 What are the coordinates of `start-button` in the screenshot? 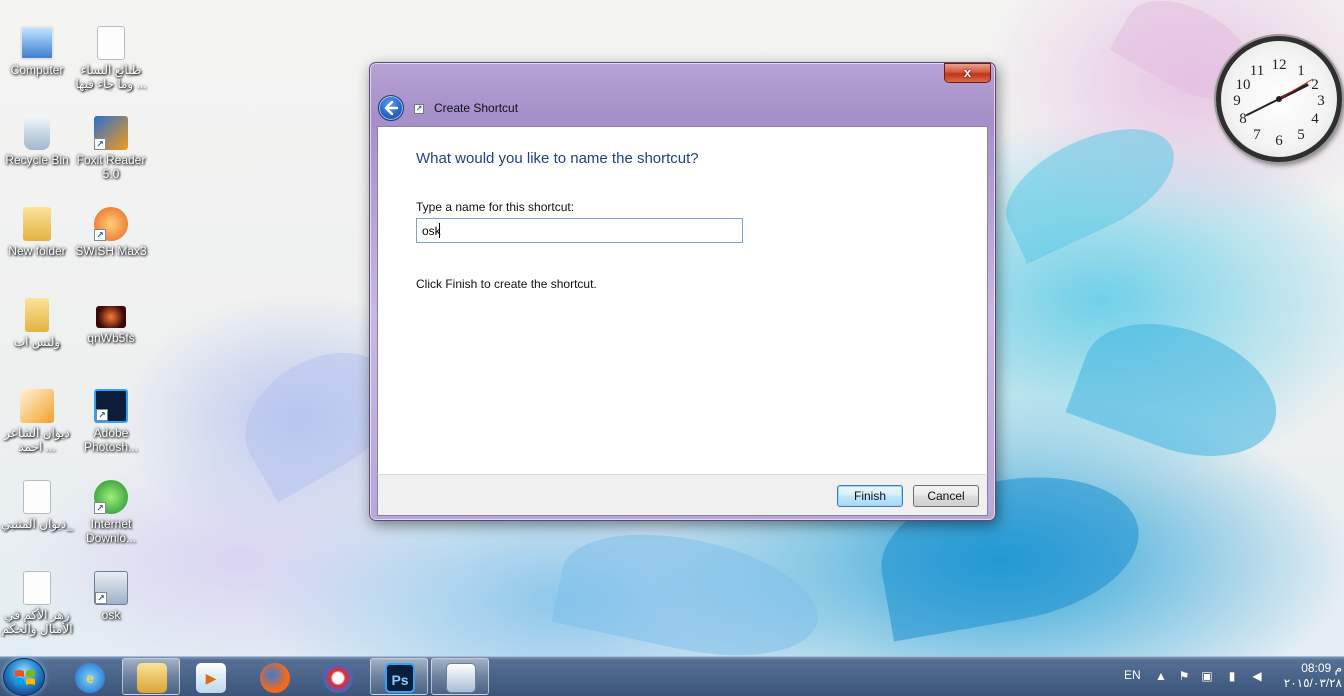 It's located at (24, 677).